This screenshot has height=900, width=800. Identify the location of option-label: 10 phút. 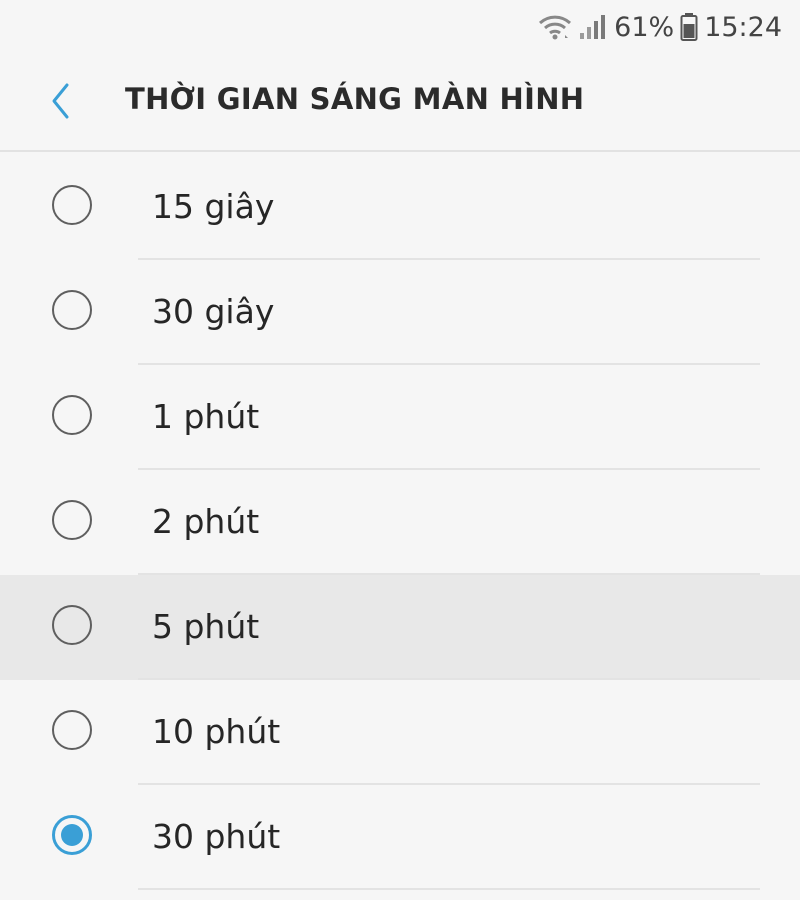
(216, 731).